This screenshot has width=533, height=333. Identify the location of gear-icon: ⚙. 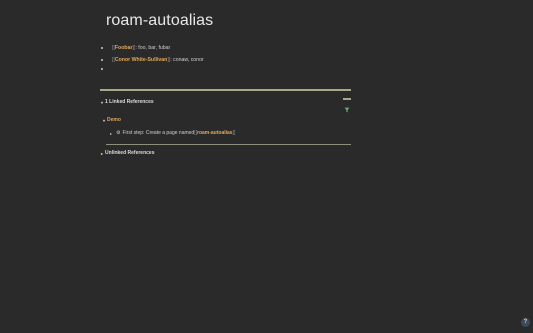
(118, 133).